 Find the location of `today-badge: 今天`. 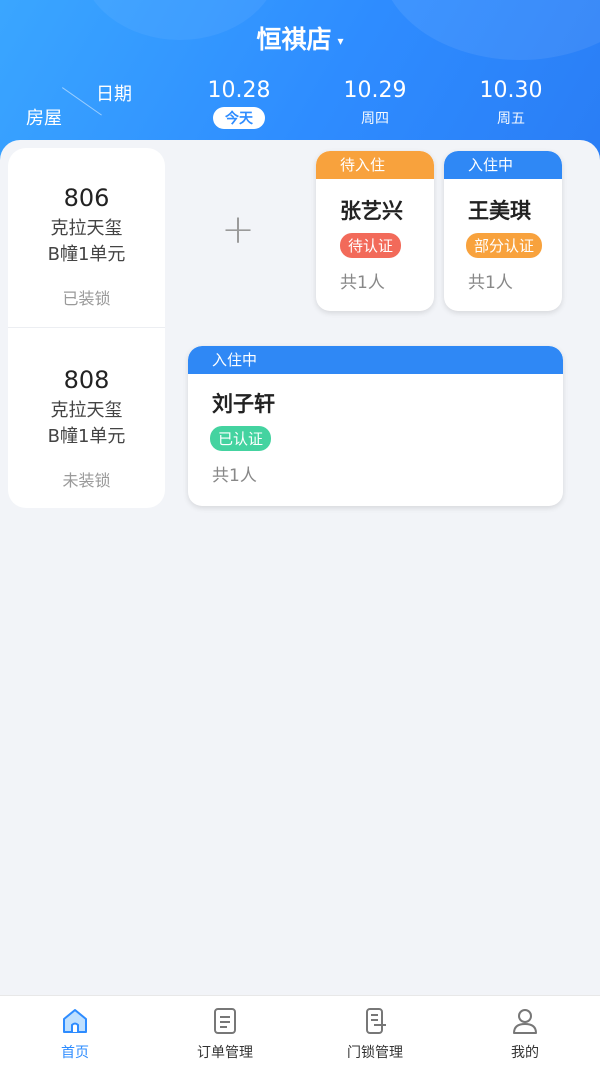

today-badge: 今天 is located at coordinates (239, 118).